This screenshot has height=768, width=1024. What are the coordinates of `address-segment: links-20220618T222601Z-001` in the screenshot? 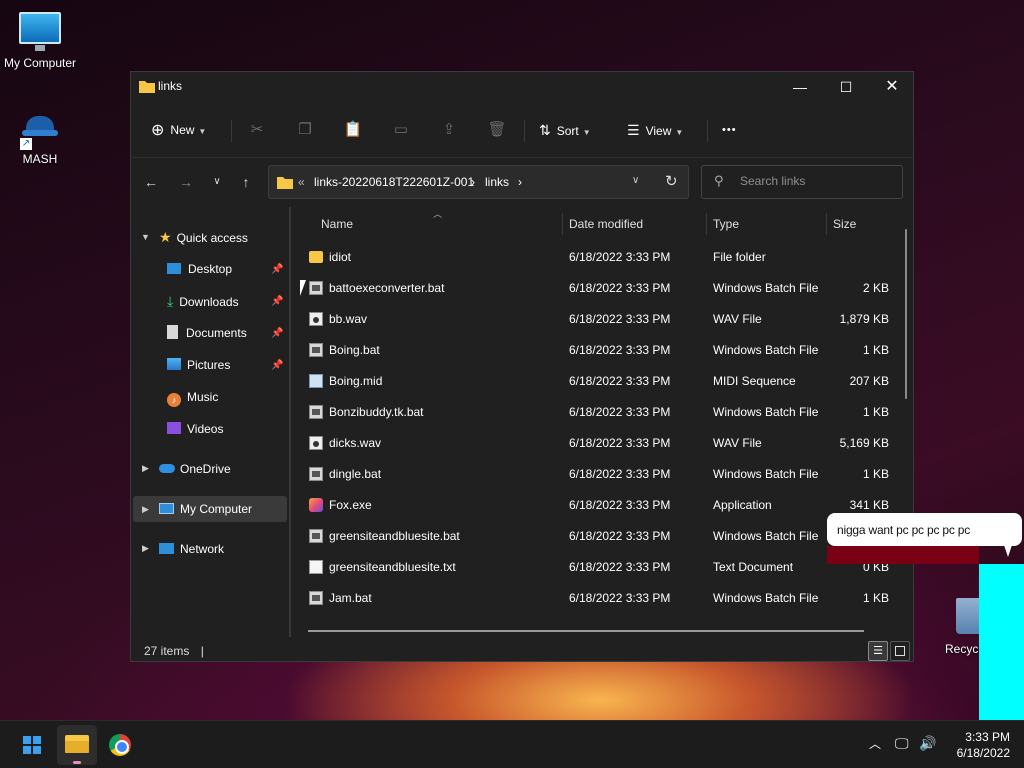 It's located at (394, 182).